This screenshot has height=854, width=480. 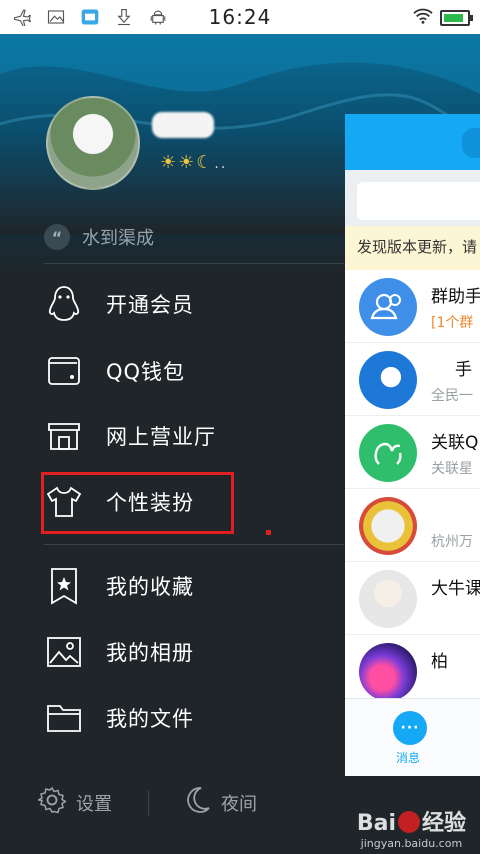 I want to click on conv-subtitle: 杭州万, so click(x=452, y=542).